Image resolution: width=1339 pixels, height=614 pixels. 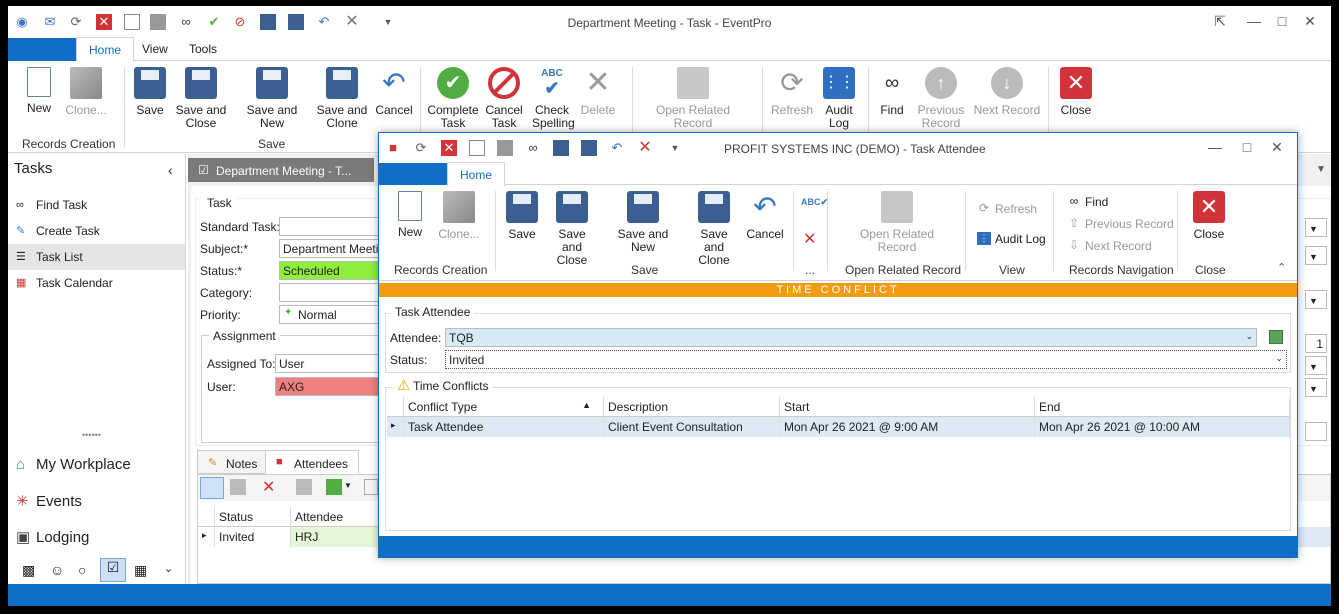 What do you see at coordinates (96, 205) in the screenshot?
I see `nav-item-find-task: ∞ Find Task` at bounding box center [96, 205].